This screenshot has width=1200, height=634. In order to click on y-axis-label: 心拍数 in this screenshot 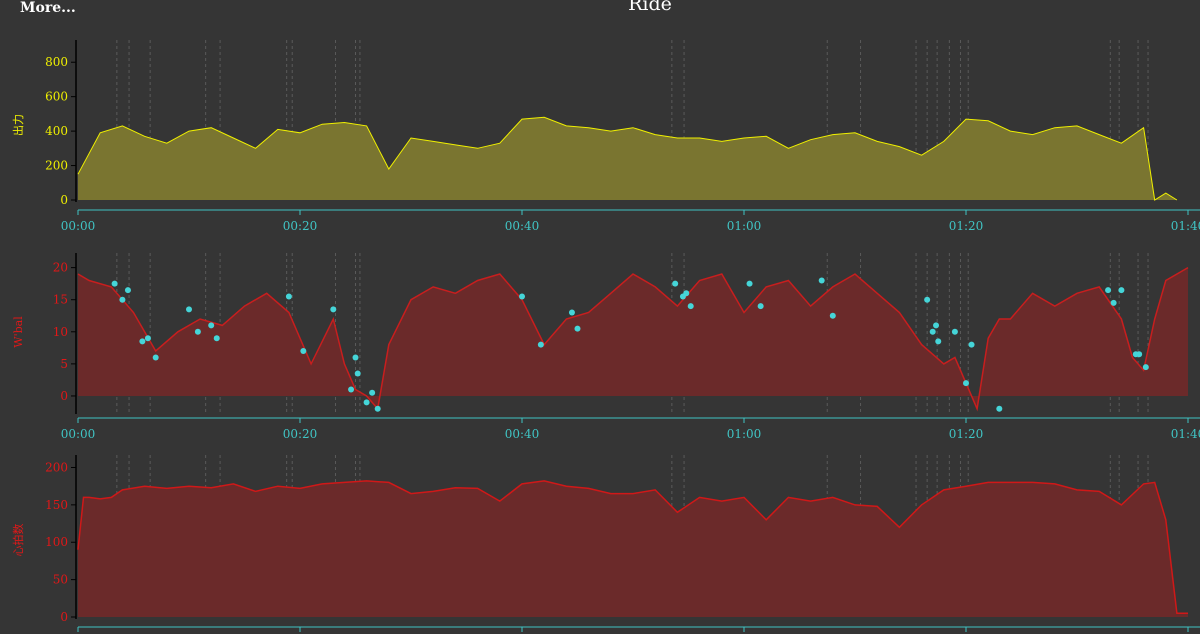, I will do `click(18, 540)`.